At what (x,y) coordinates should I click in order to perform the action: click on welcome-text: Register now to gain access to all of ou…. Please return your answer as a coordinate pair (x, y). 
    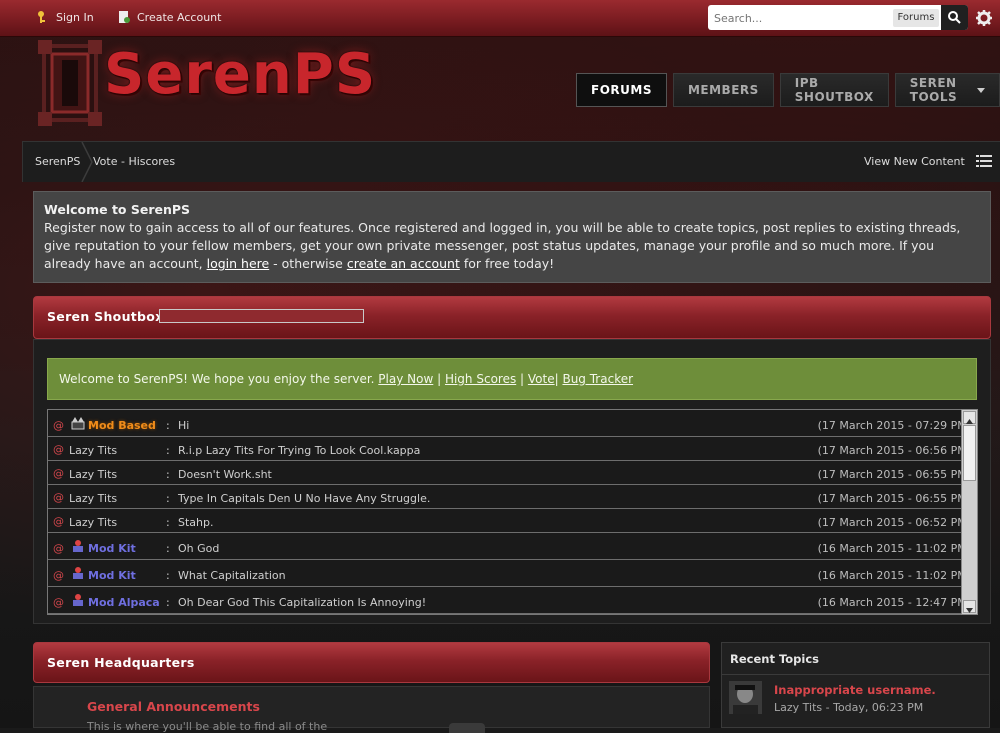
    Looking at the image, I should click on (502, 245).